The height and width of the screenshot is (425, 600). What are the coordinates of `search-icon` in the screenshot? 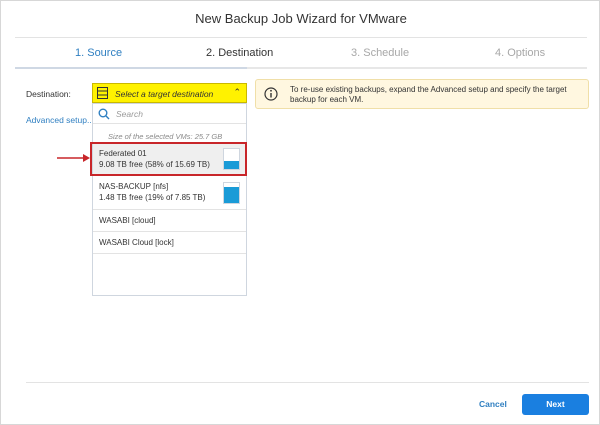 It's located at (104, 114).